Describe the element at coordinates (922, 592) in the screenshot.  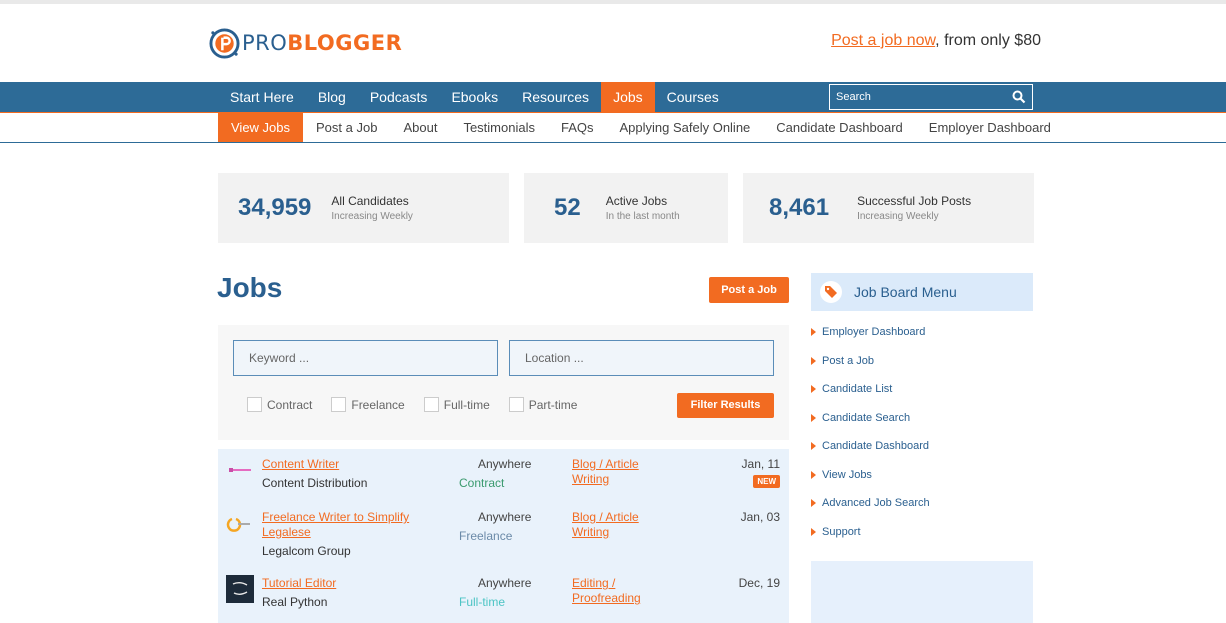
I see `sidebar-widget` at that location.